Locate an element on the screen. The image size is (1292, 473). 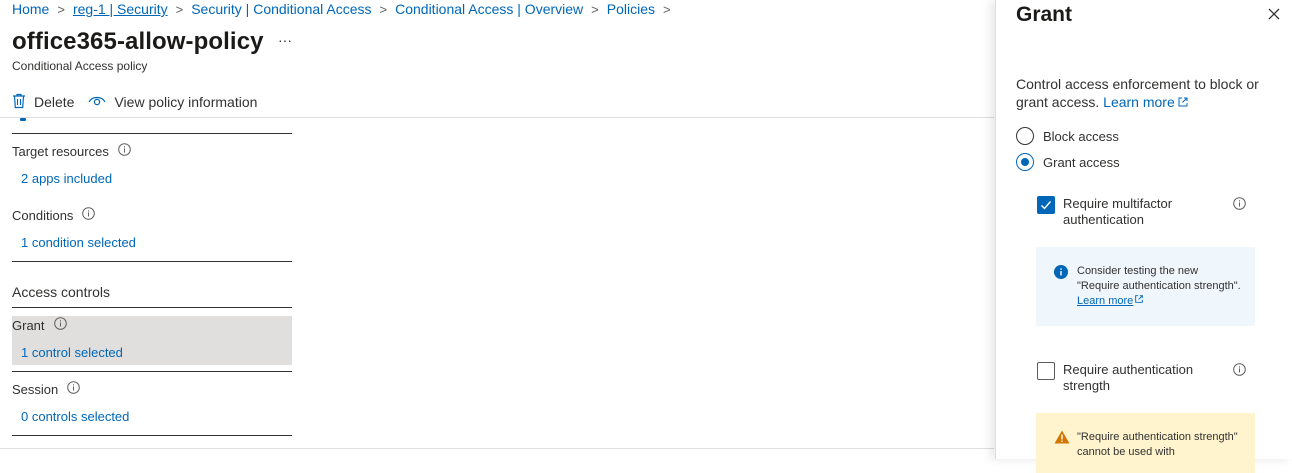
close-button is located at coordinates (1274, 16).